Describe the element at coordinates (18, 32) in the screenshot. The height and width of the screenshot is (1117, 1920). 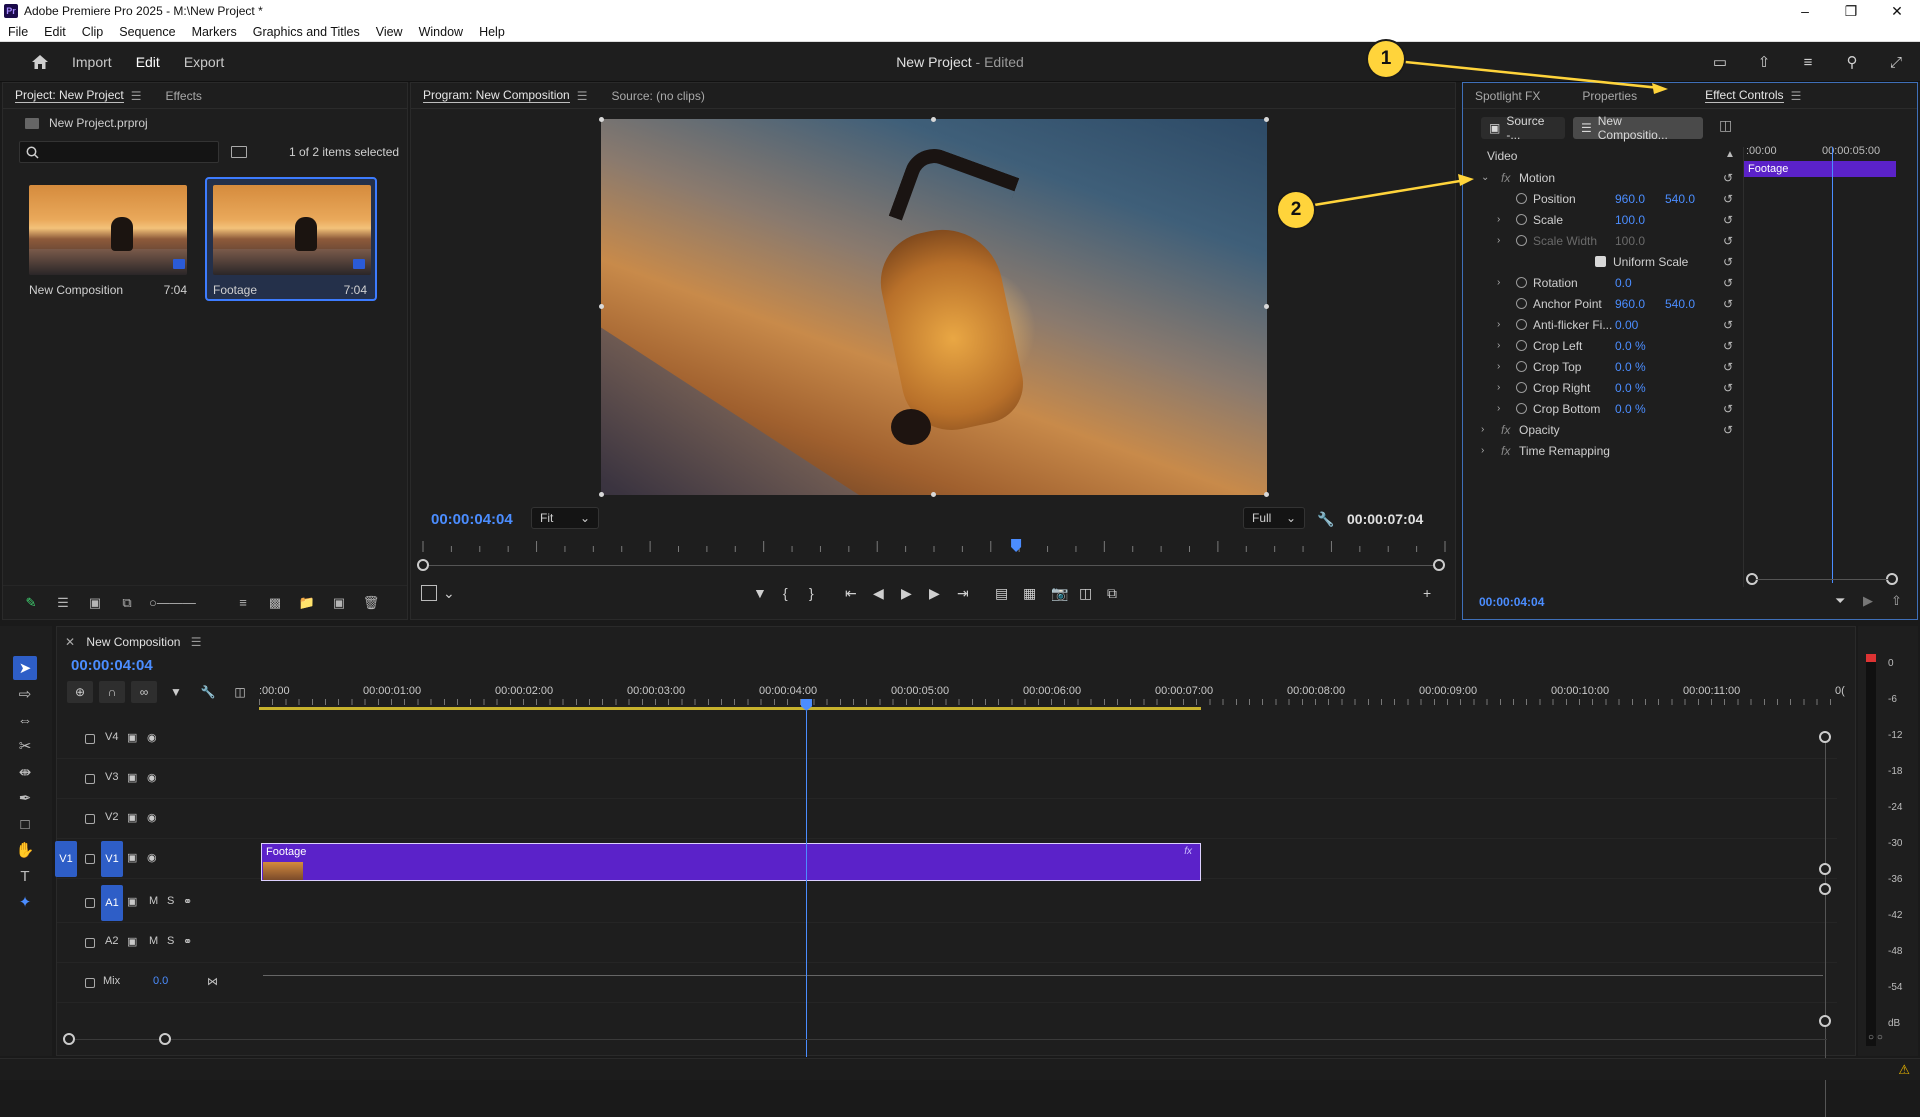
I see `menu-file: File` at that location.